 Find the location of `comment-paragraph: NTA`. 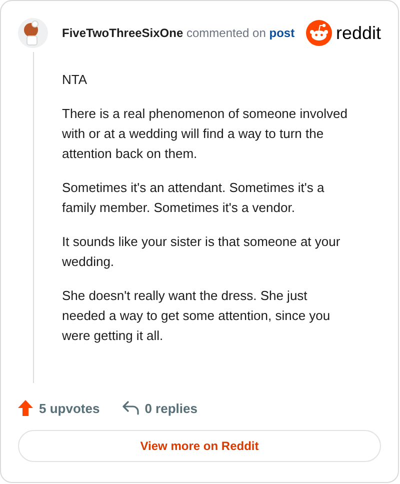

comment-paragraph: NTA is located at coordinates (75, 80).